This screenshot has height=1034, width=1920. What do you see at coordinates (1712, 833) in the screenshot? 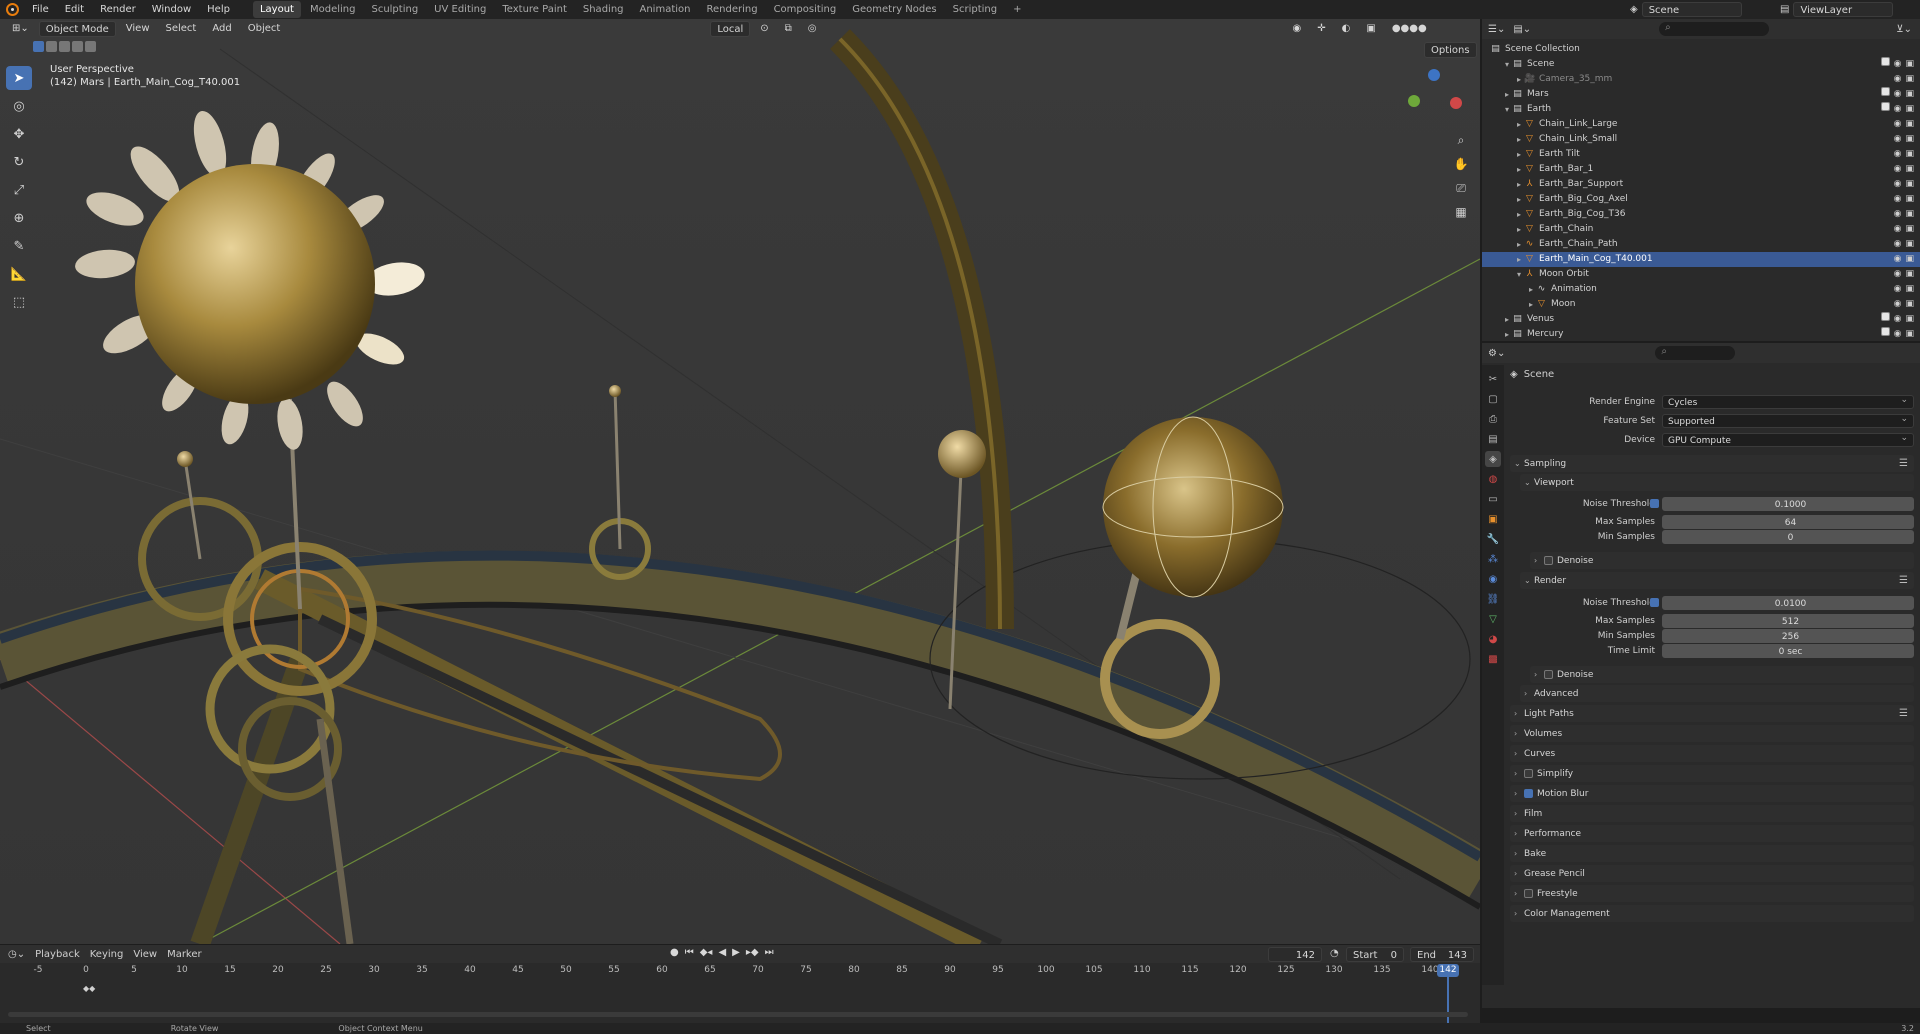
I see `performance-section: › Performance` at bounding box center [1712, 833].